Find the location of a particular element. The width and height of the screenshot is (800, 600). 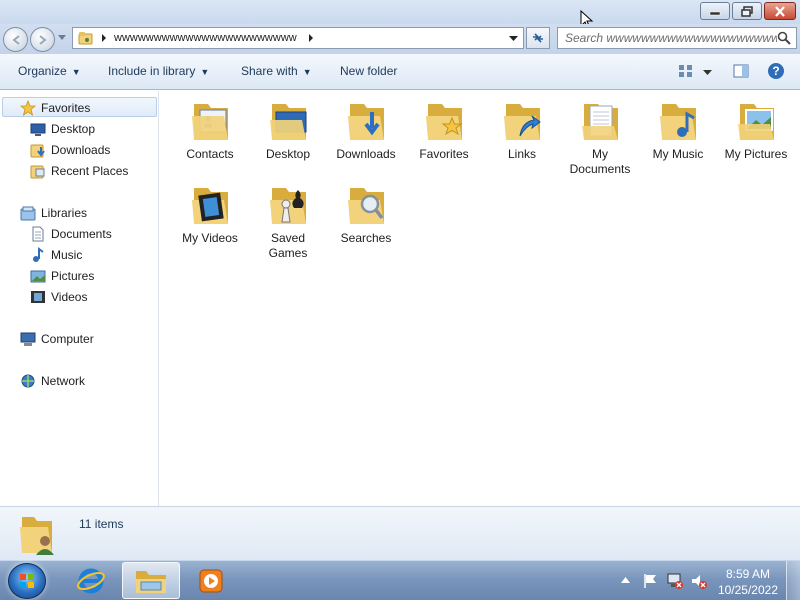

documents-folder-icon is located at coordinates (600, 122).